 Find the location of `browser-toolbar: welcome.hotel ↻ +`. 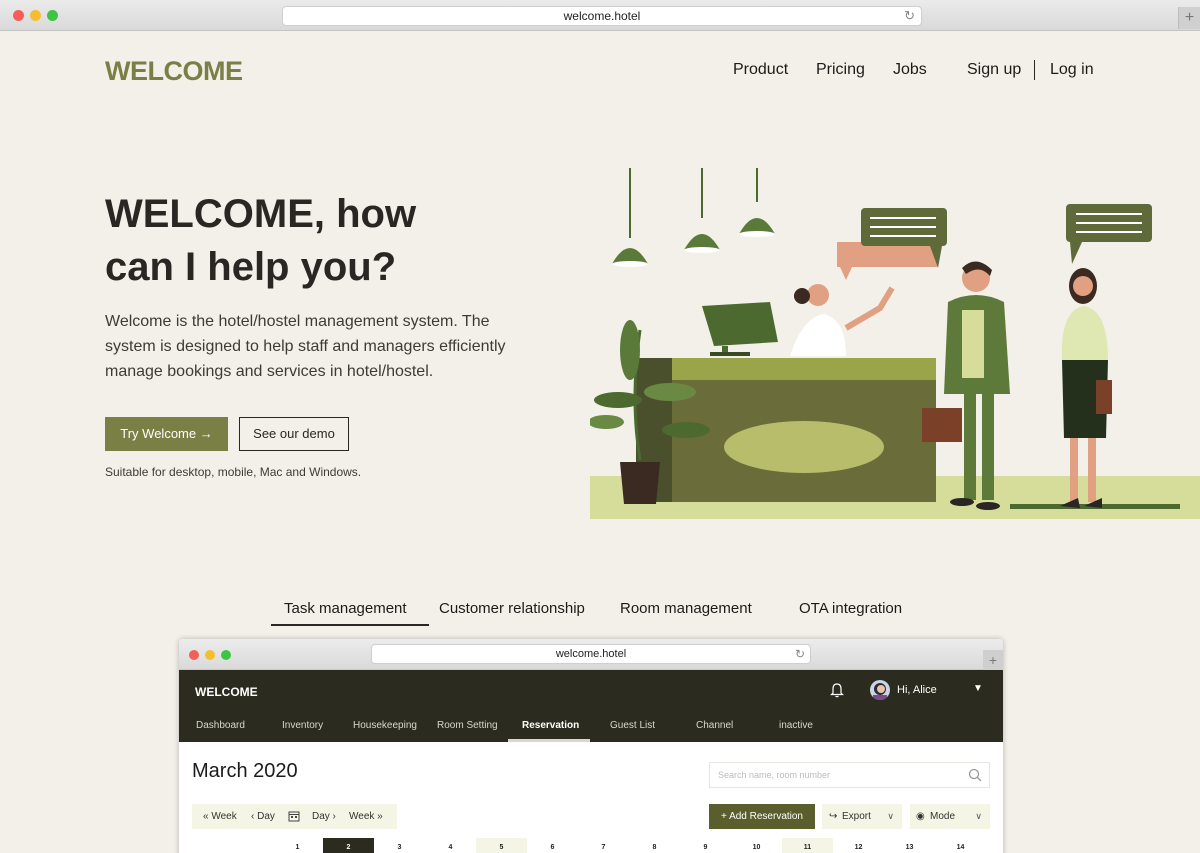

browser-toolbar: welcome.hotel ↻ + is located at coordinates (600, 15).